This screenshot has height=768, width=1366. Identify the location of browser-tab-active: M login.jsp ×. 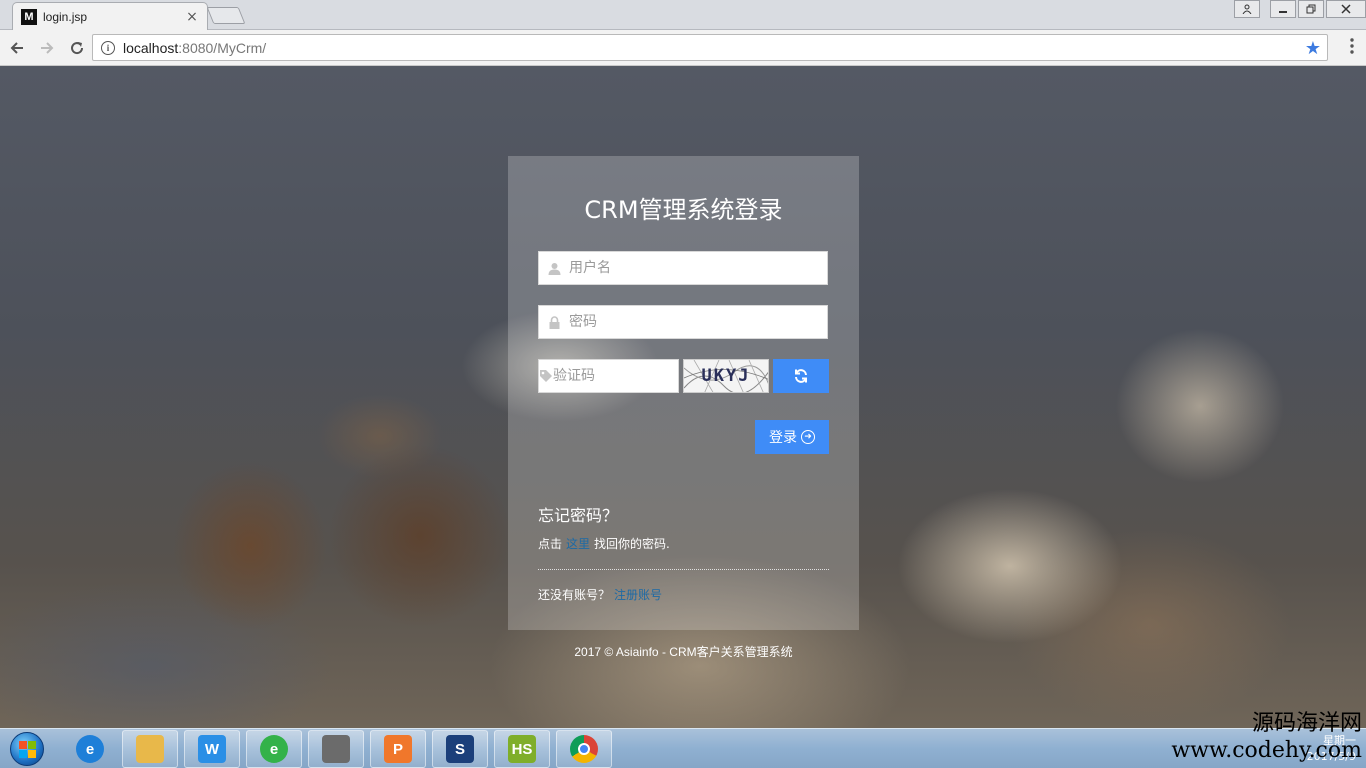
(110, 16).